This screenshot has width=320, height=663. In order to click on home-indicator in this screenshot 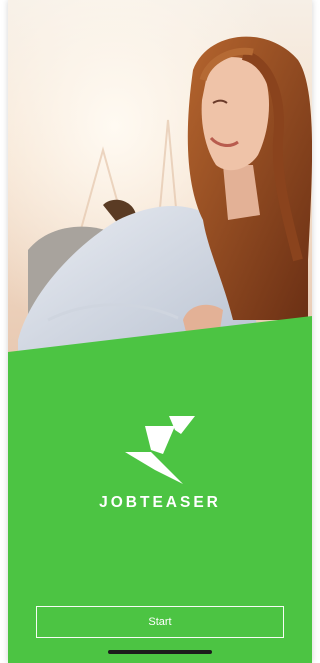, I will do `click(160, 652)`.